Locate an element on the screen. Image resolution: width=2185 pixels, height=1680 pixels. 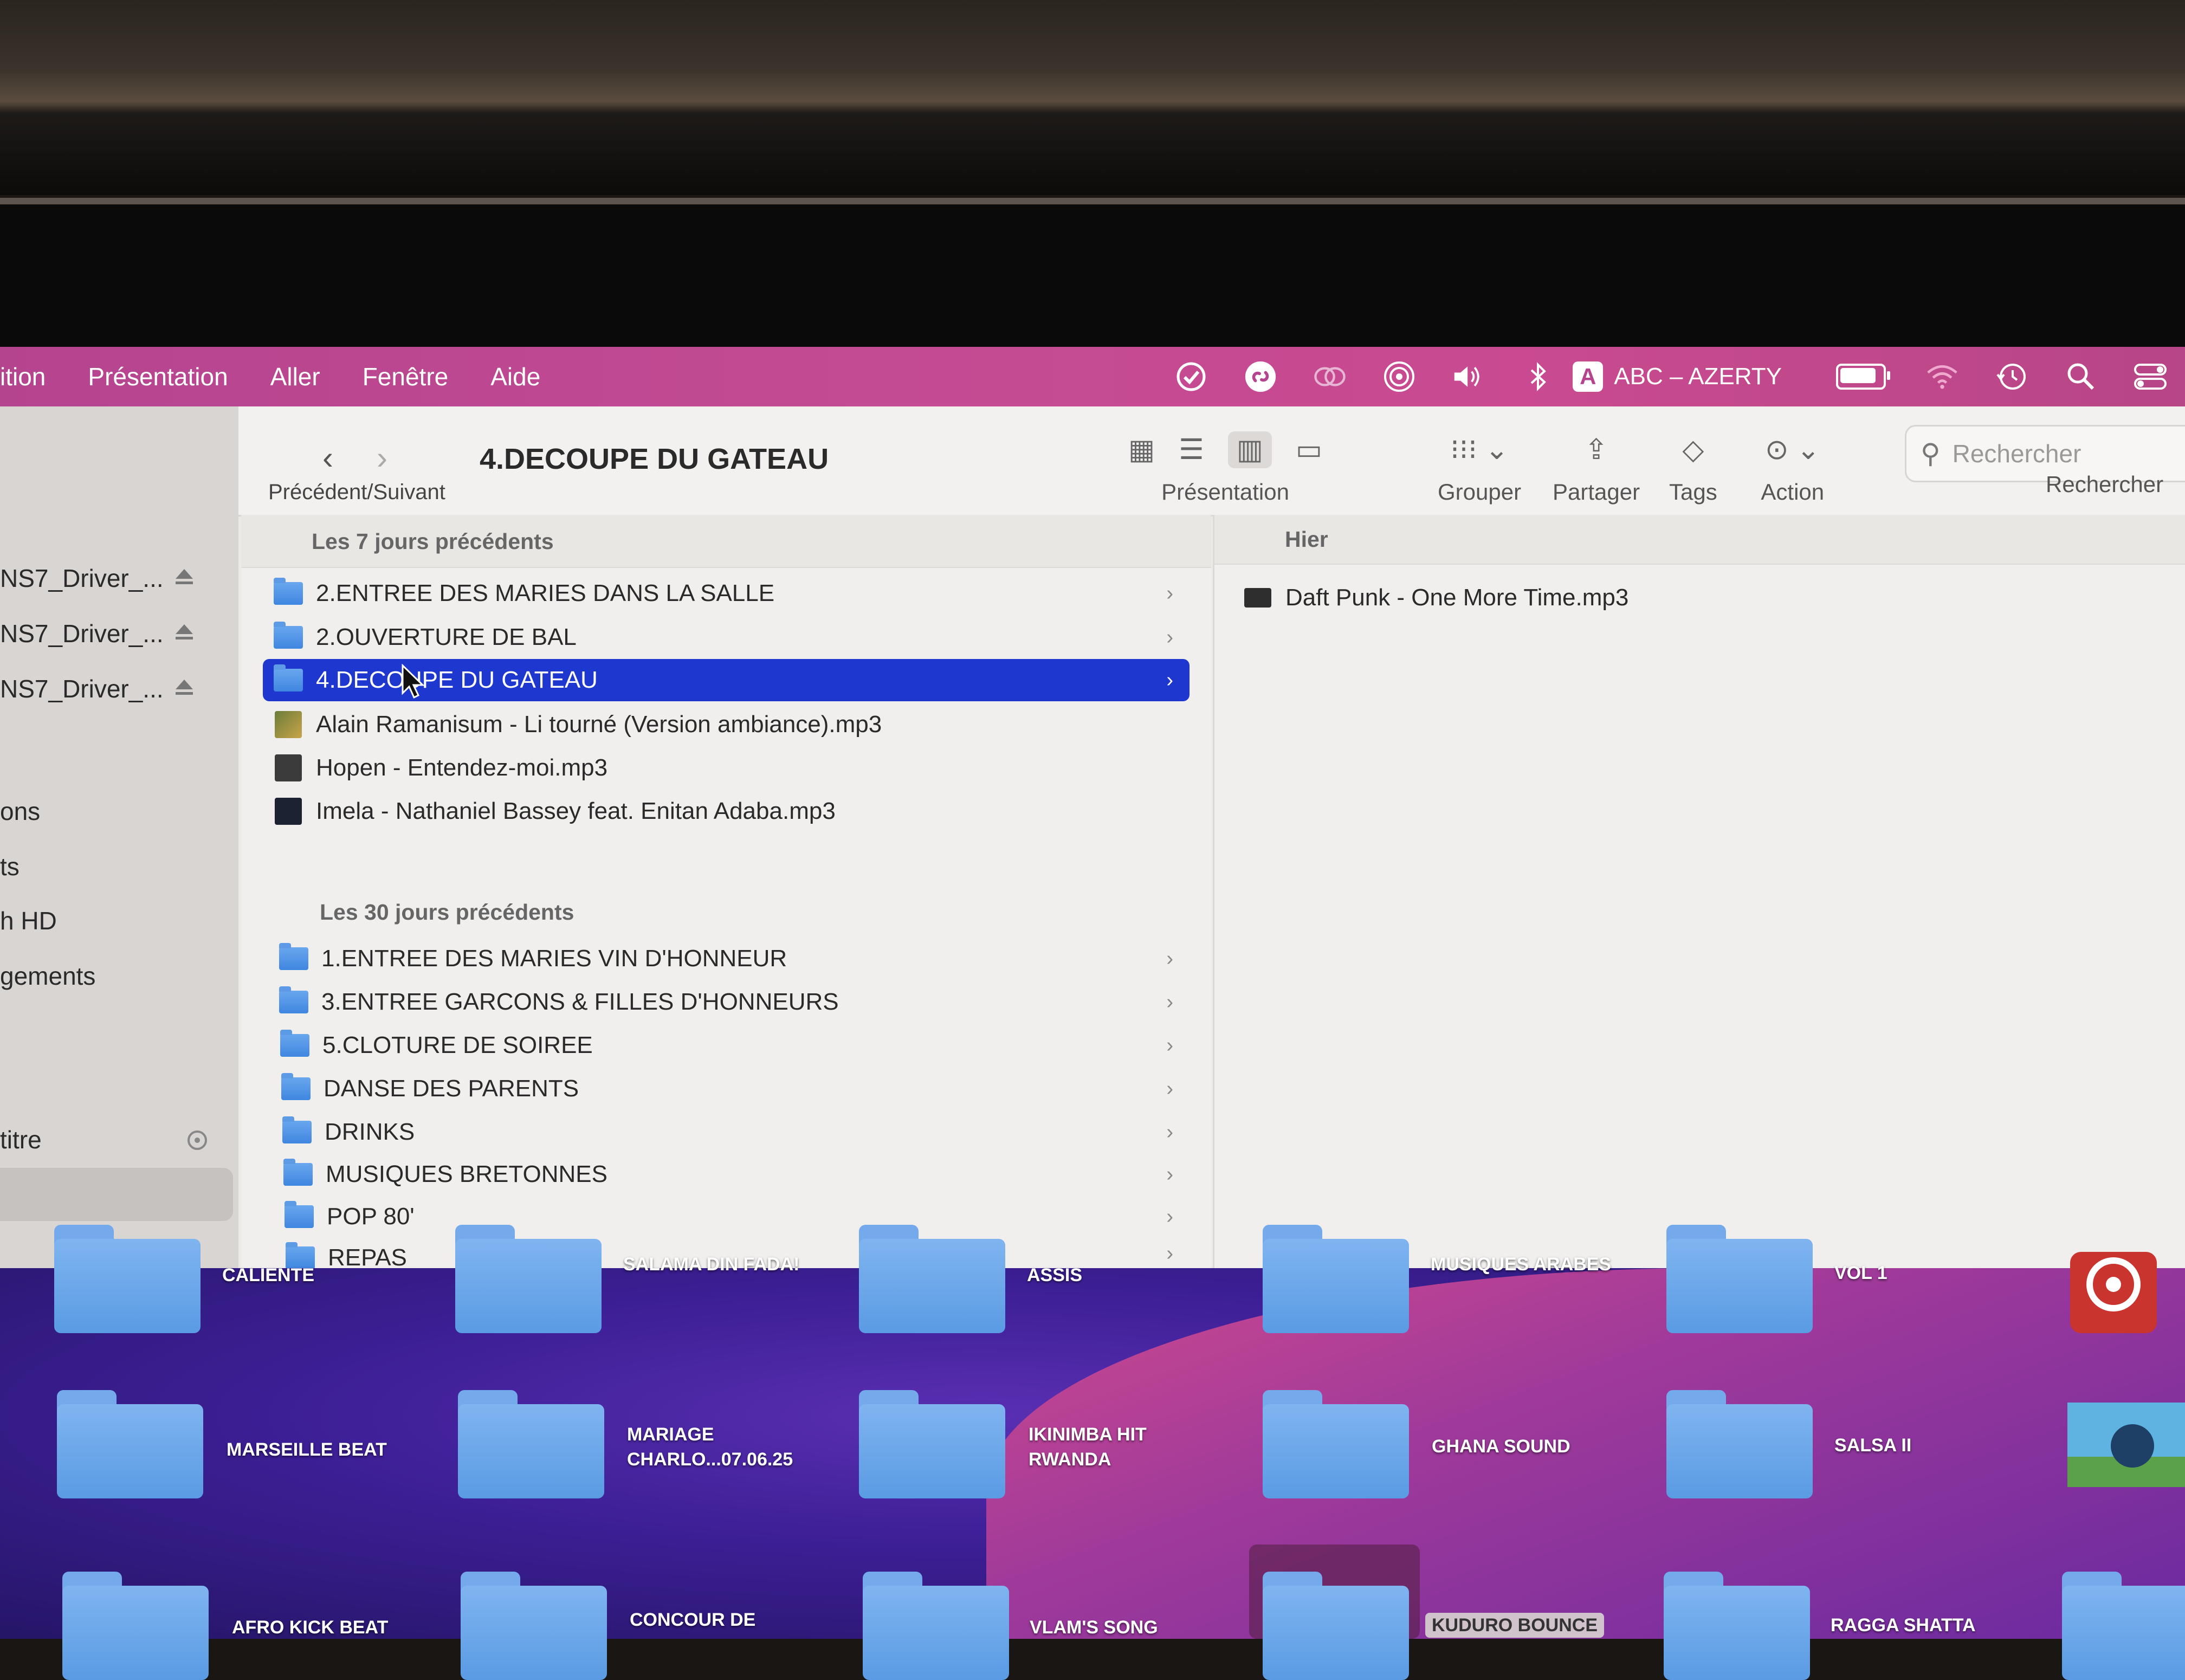
list-item: DANSE DES PARENTS › is located at coordinates (735, 1089).